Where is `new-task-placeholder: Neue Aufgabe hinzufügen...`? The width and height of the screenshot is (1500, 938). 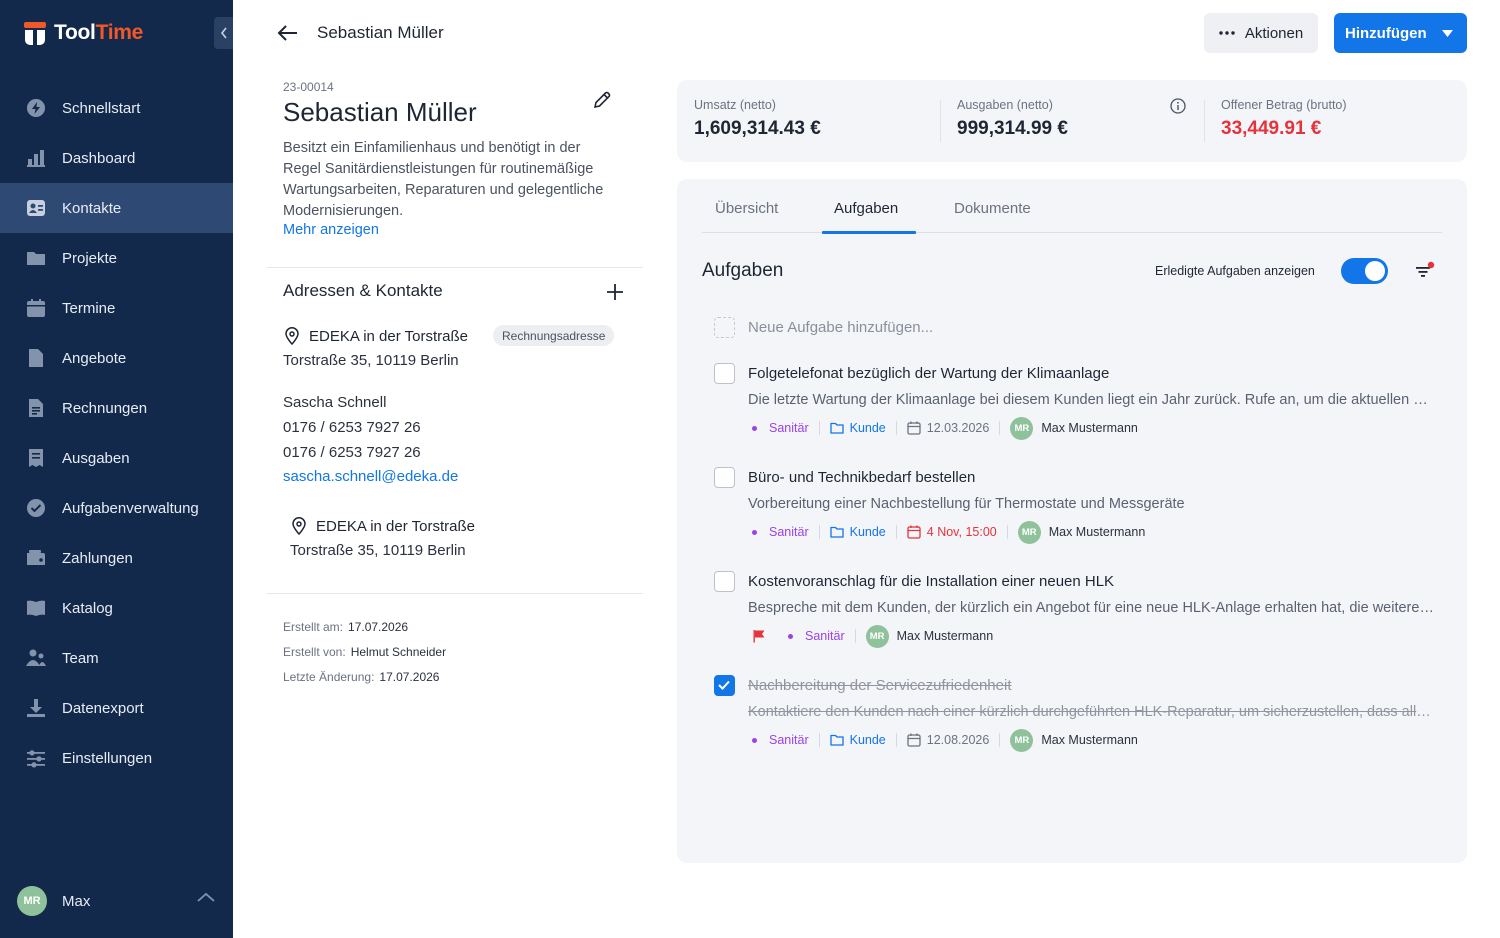 new-task-placeholder: Neue Aufgabe hinzufügen... is located at coordinates (841, 327).